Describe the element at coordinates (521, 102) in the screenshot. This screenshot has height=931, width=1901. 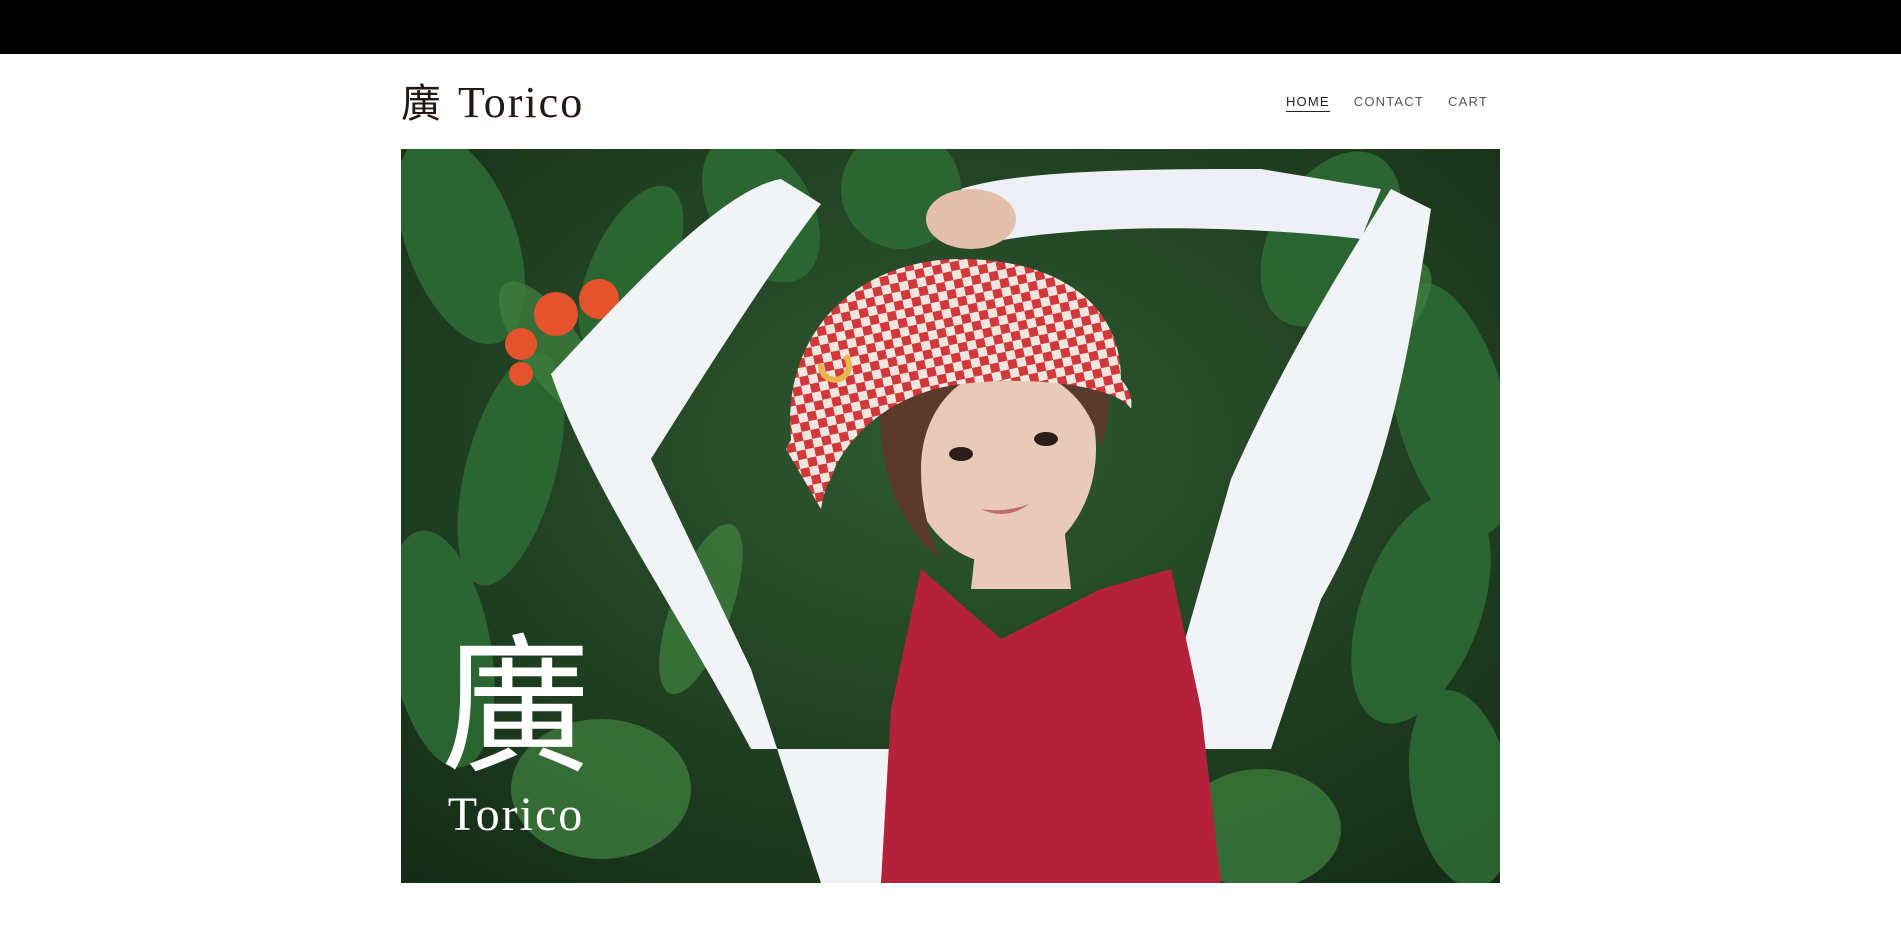
I see `logo-wordmark: Torico` at that location.